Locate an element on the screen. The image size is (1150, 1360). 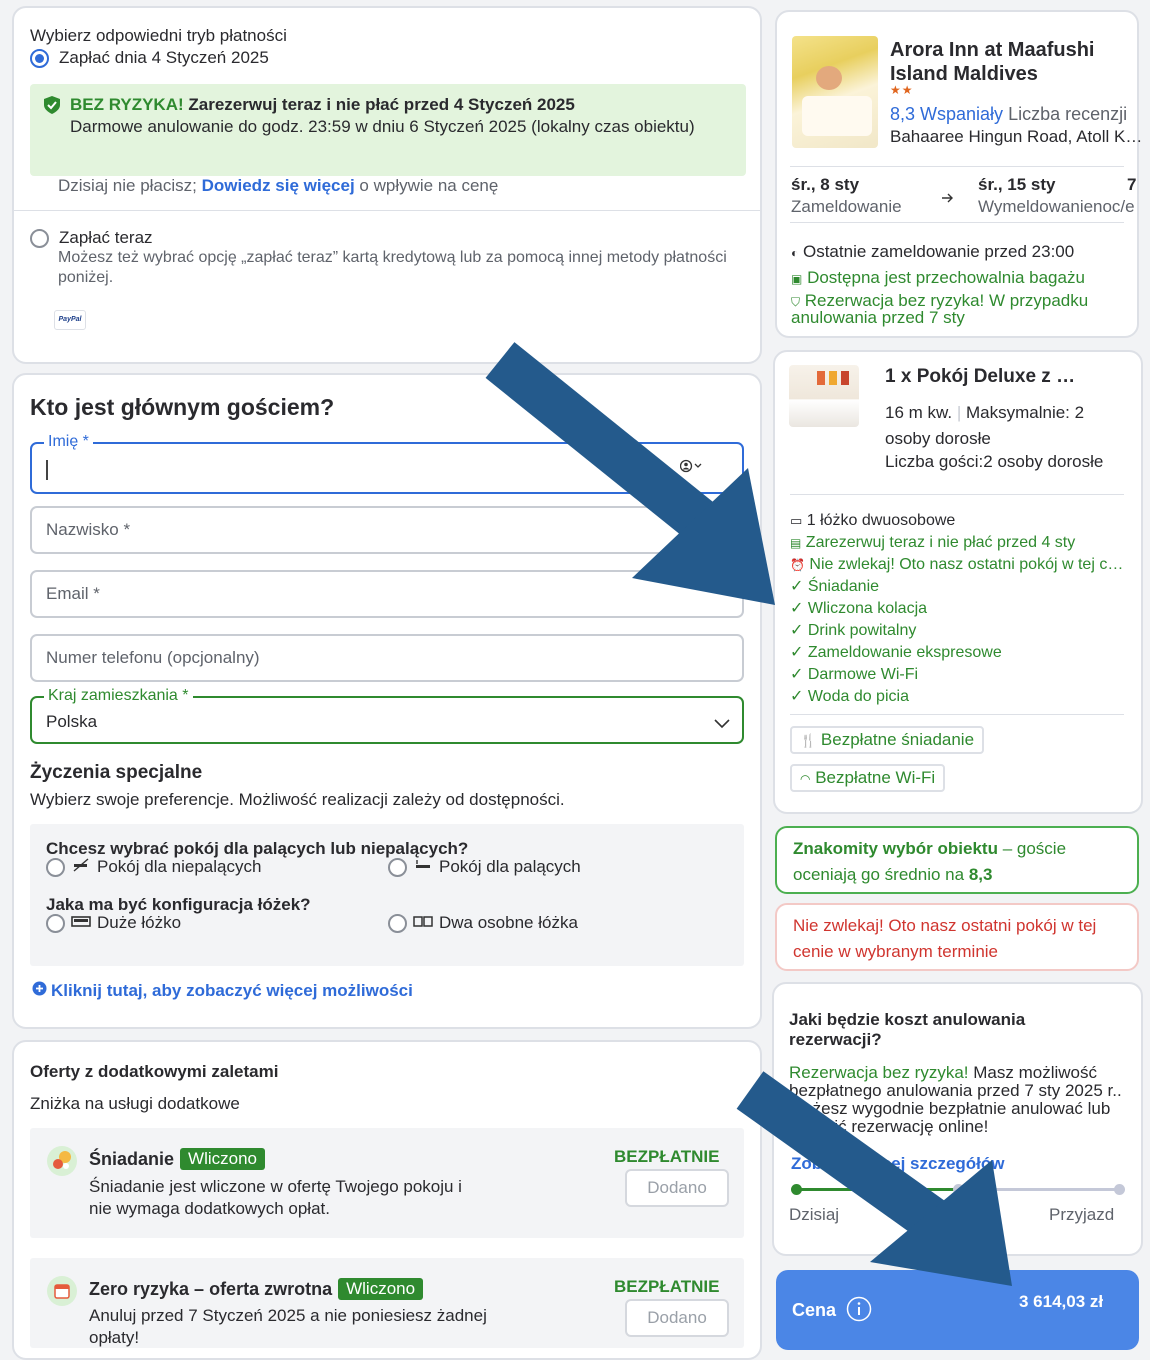
arrow-pointer-upper is located at coordinates (630, 473).